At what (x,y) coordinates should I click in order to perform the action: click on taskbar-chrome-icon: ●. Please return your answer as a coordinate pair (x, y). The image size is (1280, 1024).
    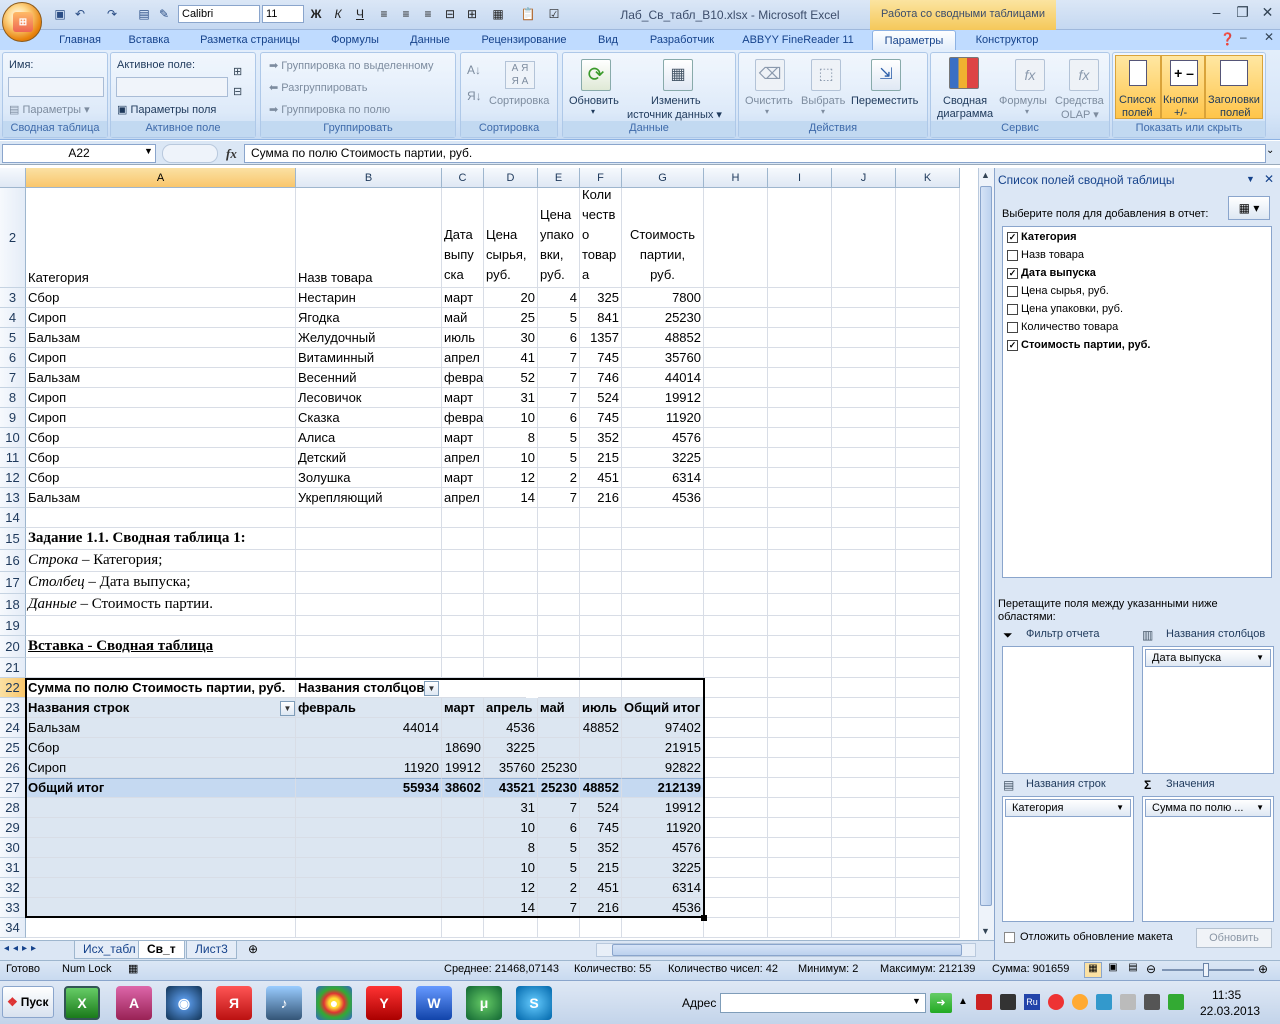
    Looking at the image, I should click on (334, 1003).